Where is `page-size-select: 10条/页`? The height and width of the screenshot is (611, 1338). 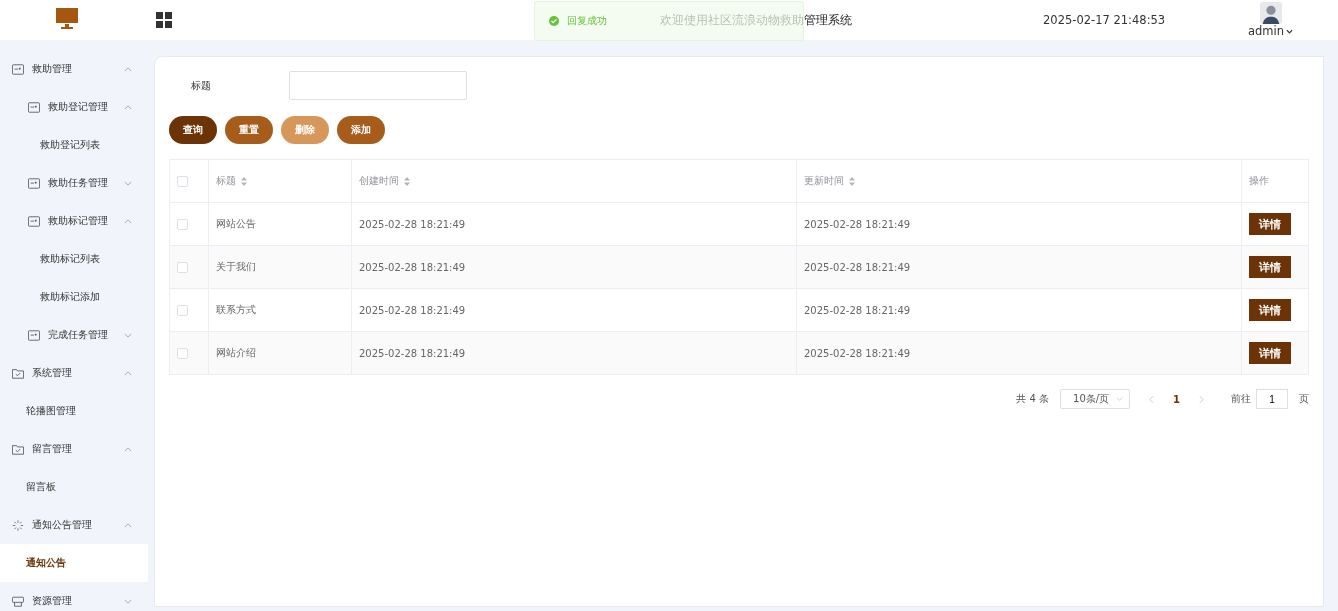 page-size-select: 10条/页 is located at coordinates (1095, 399).